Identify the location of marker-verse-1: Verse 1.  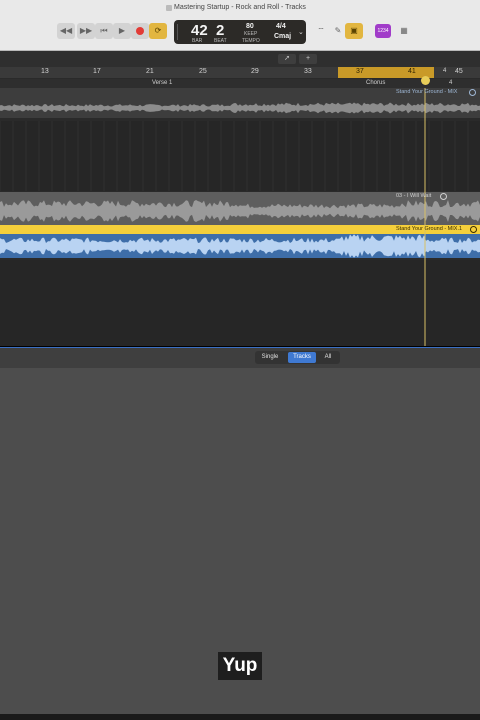
(162, 83).